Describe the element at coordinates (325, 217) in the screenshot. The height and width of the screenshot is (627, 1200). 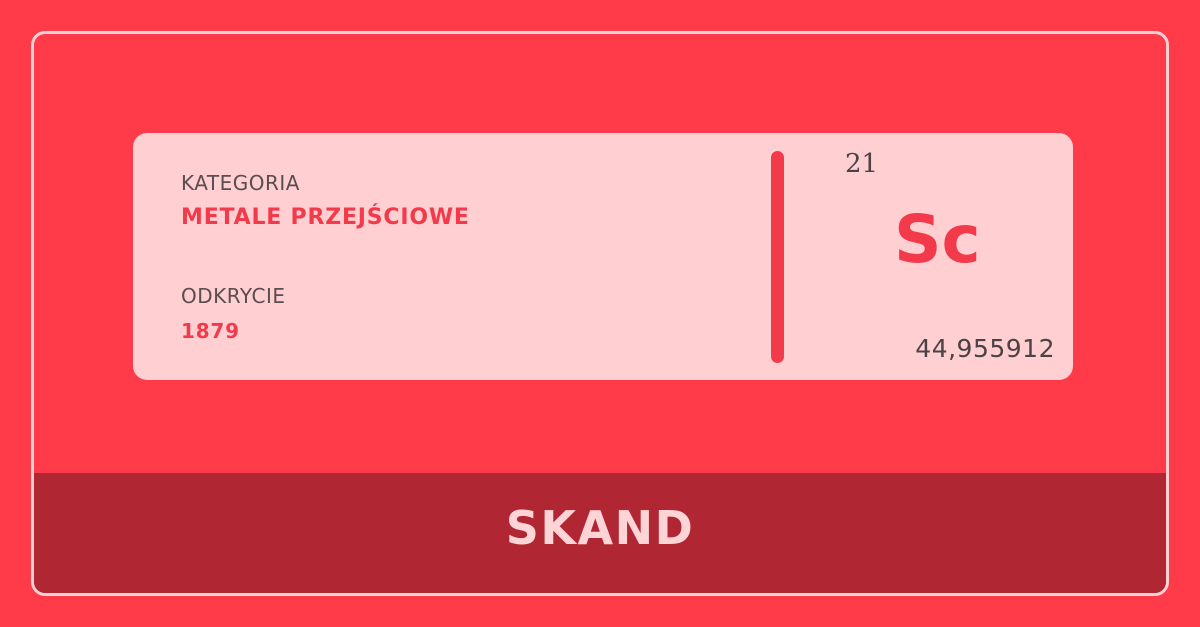
I see `category-value: METALE PRZEJŚCIOWE` at that location.